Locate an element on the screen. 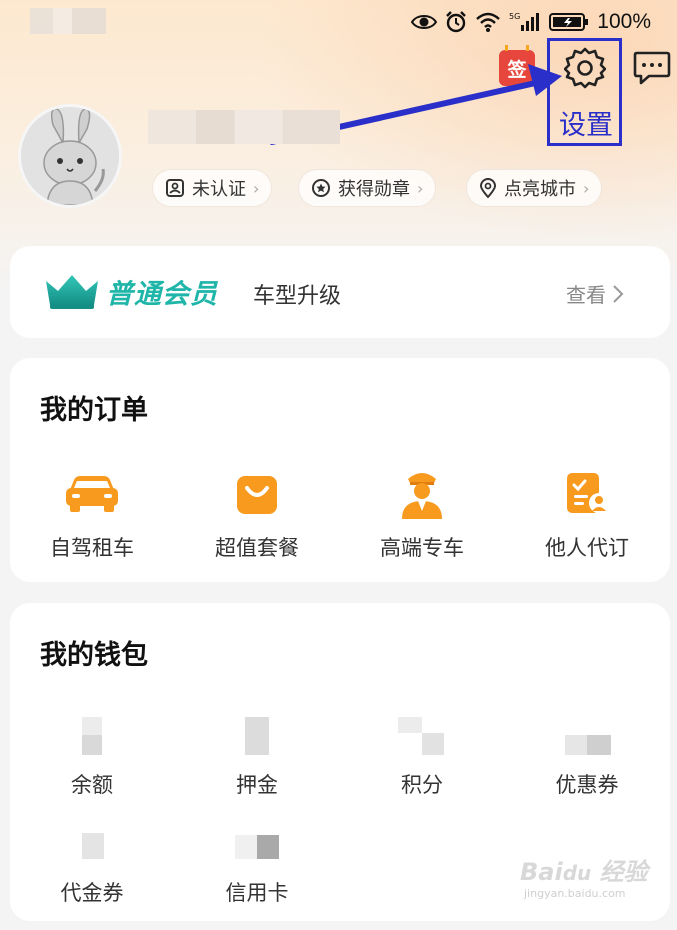 The height and width of the screenshot is (930, 677). wallet-deposit: 押金 is located at coordinates (257, 757).